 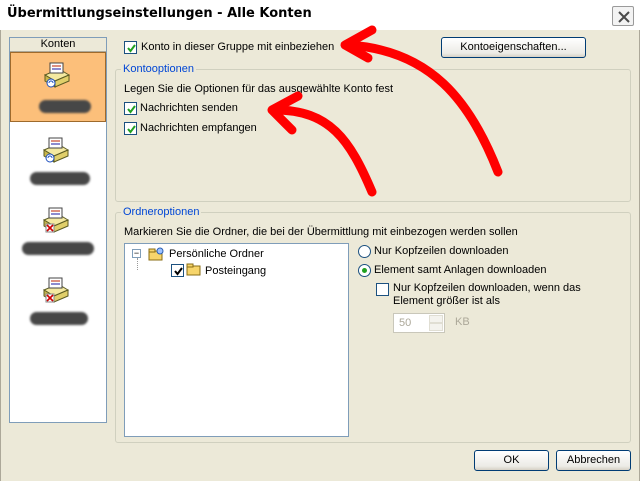 I want to click on annotation-arrows, so click(x=385, y=111).